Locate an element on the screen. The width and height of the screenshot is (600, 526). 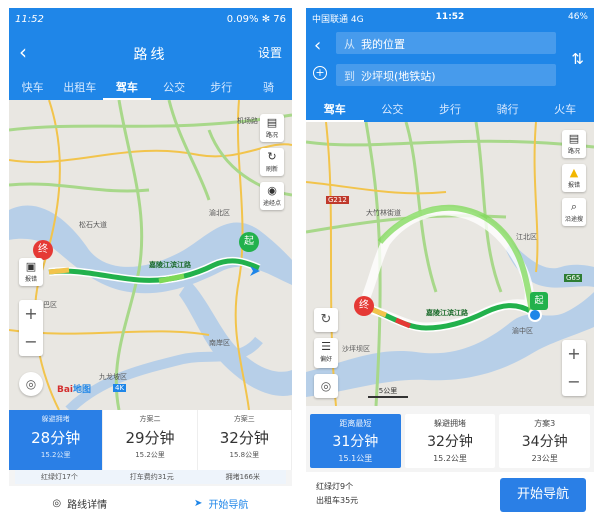
traffic-light-count: 红绿灯17个 is located at coordinates (59, 477).